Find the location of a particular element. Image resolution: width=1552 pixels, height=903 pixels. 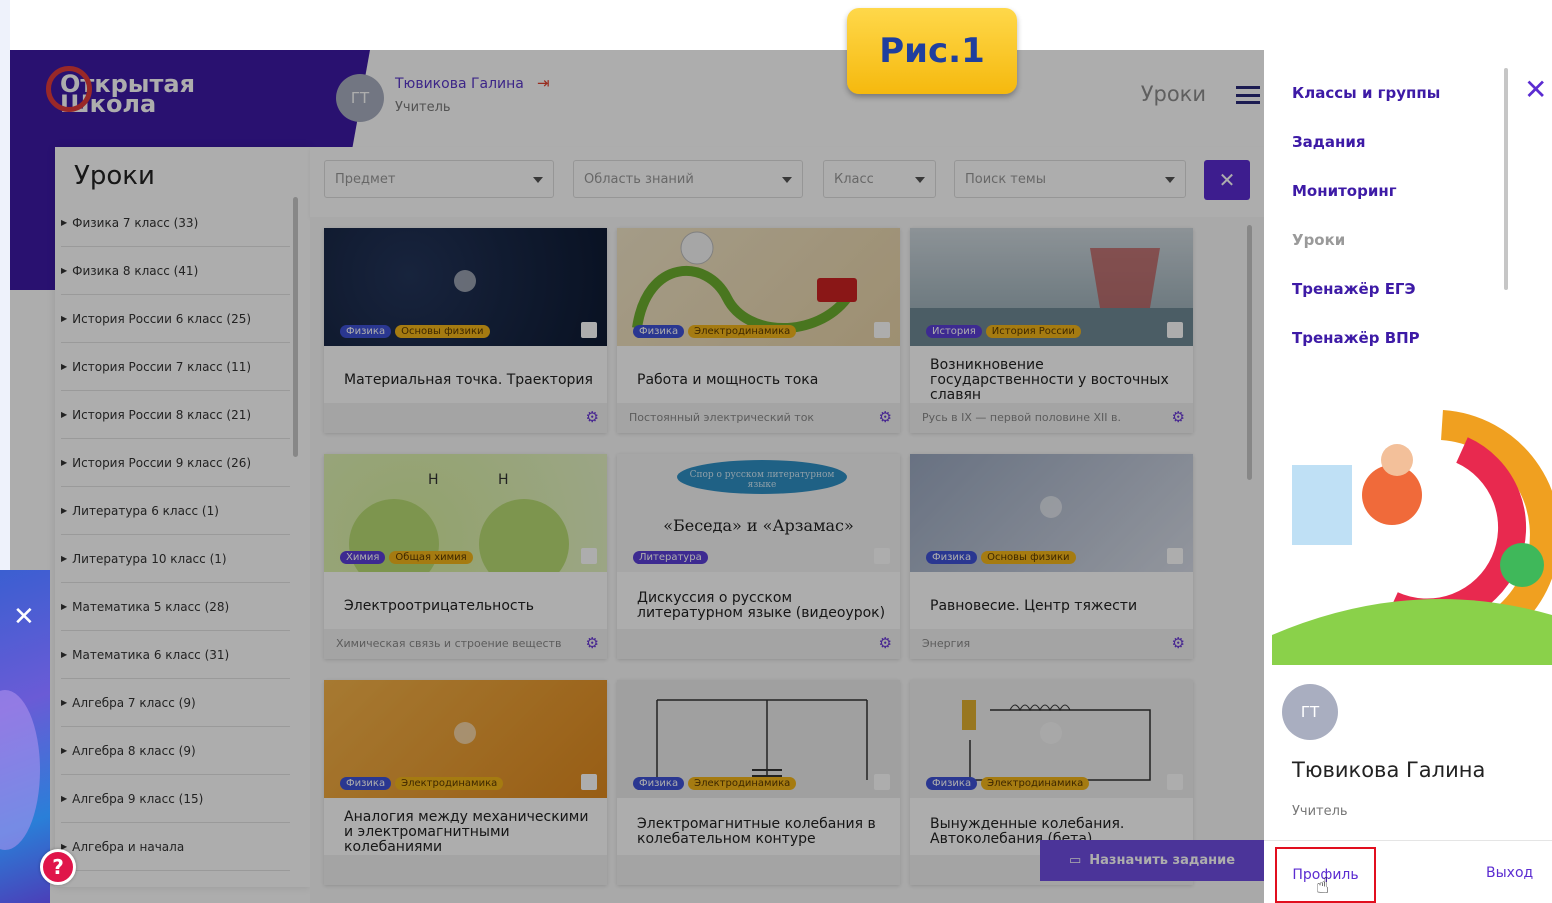

nav-item-vpr-trainer: Тренажёр ВПР is located at coordinates (1356, 338).